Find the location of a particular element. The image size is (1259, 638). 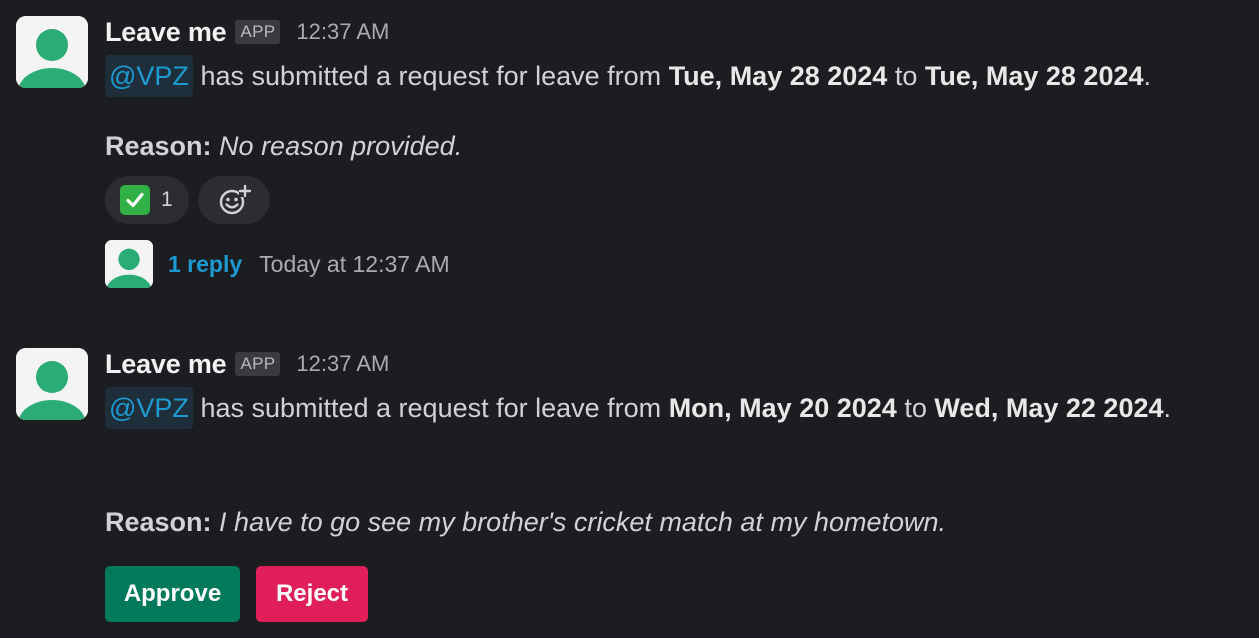

add-emoji-icon is located at coordinates (235, 199).